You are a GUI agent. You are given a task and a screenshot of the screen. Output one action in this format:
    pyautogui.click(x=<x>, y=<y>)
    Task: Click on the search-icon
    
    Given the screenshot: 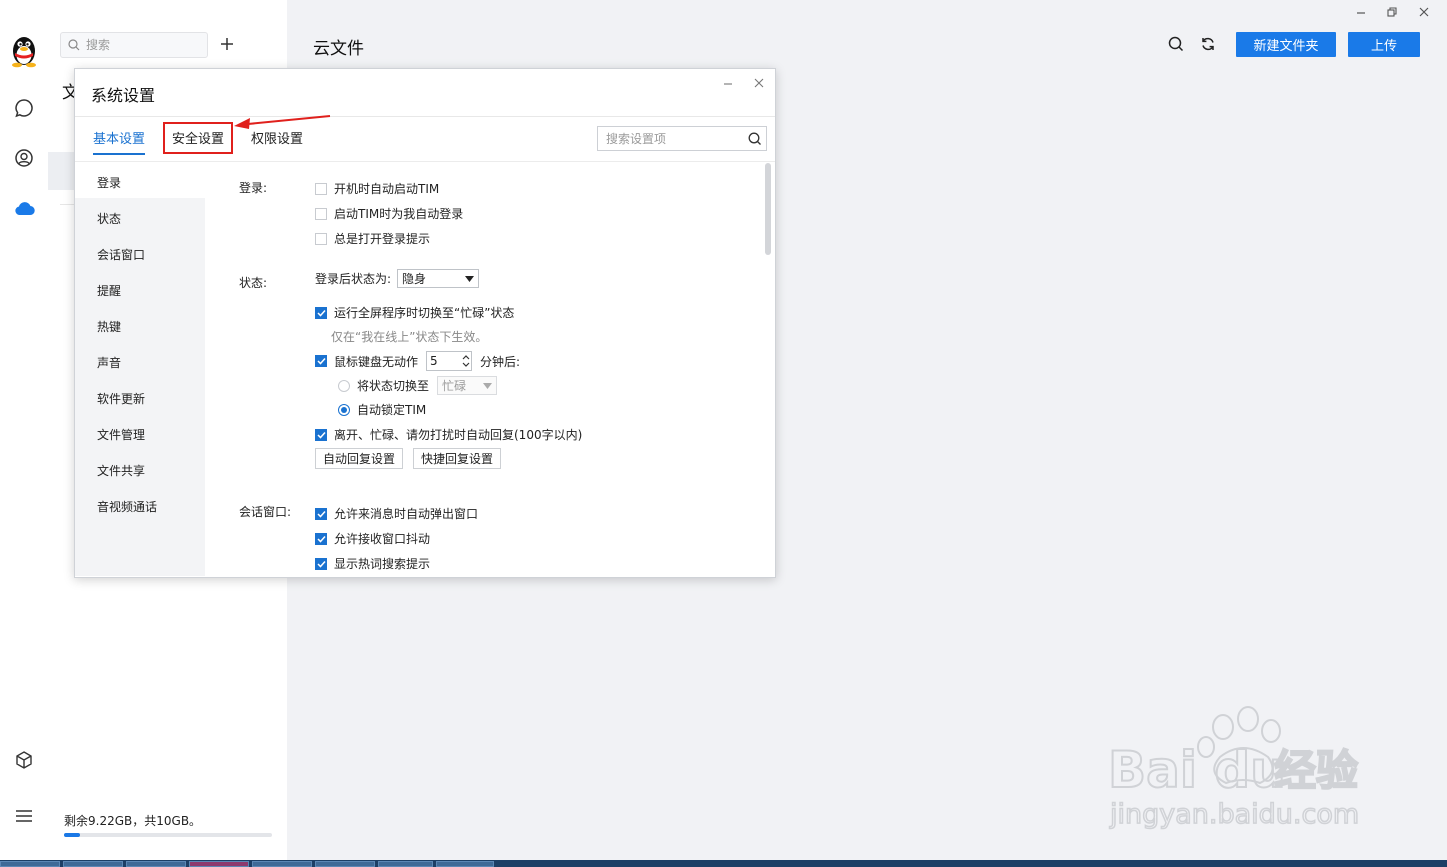 What is the action you would take?
    pyautogui.click(x=1176, y=44)
    